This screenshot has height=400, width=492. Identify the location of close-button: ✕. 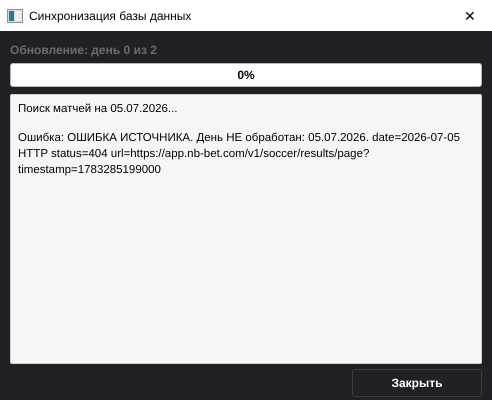
(470, 15).